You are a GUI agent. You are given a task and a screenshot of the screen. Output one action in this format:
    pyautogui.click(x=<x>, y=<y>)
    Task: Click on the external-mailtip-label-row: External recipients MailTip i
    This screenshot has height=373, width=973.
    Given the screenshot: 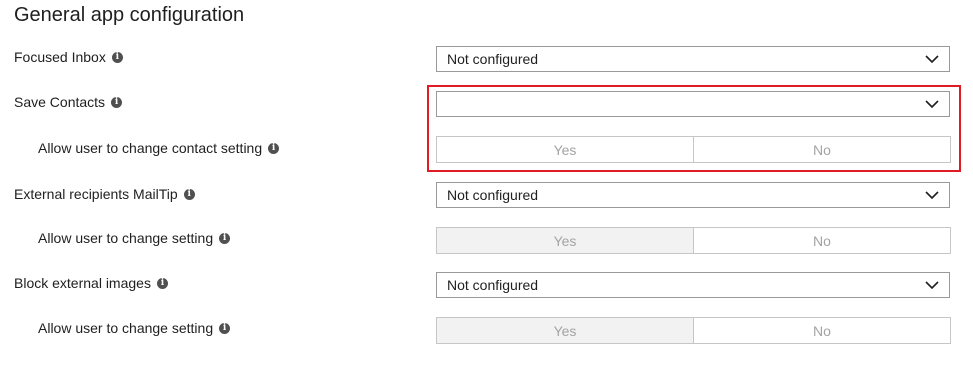 What is the action you would take?
    pyautogui.click(x=104, y=194)
    